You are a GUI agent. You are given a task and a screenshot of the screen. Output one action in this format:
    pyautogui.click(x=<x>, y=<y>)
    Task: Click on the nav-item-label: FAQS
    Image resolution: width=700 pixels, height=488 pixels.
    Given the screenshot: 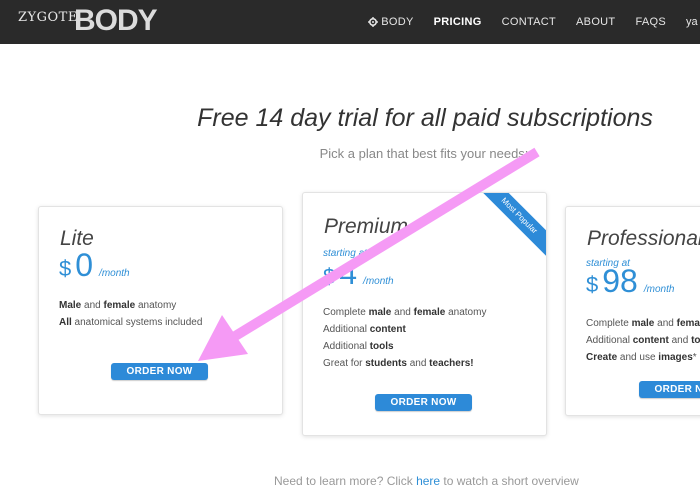 What is the action you would take?
    pyautogui.click(x=650, y=22)
    